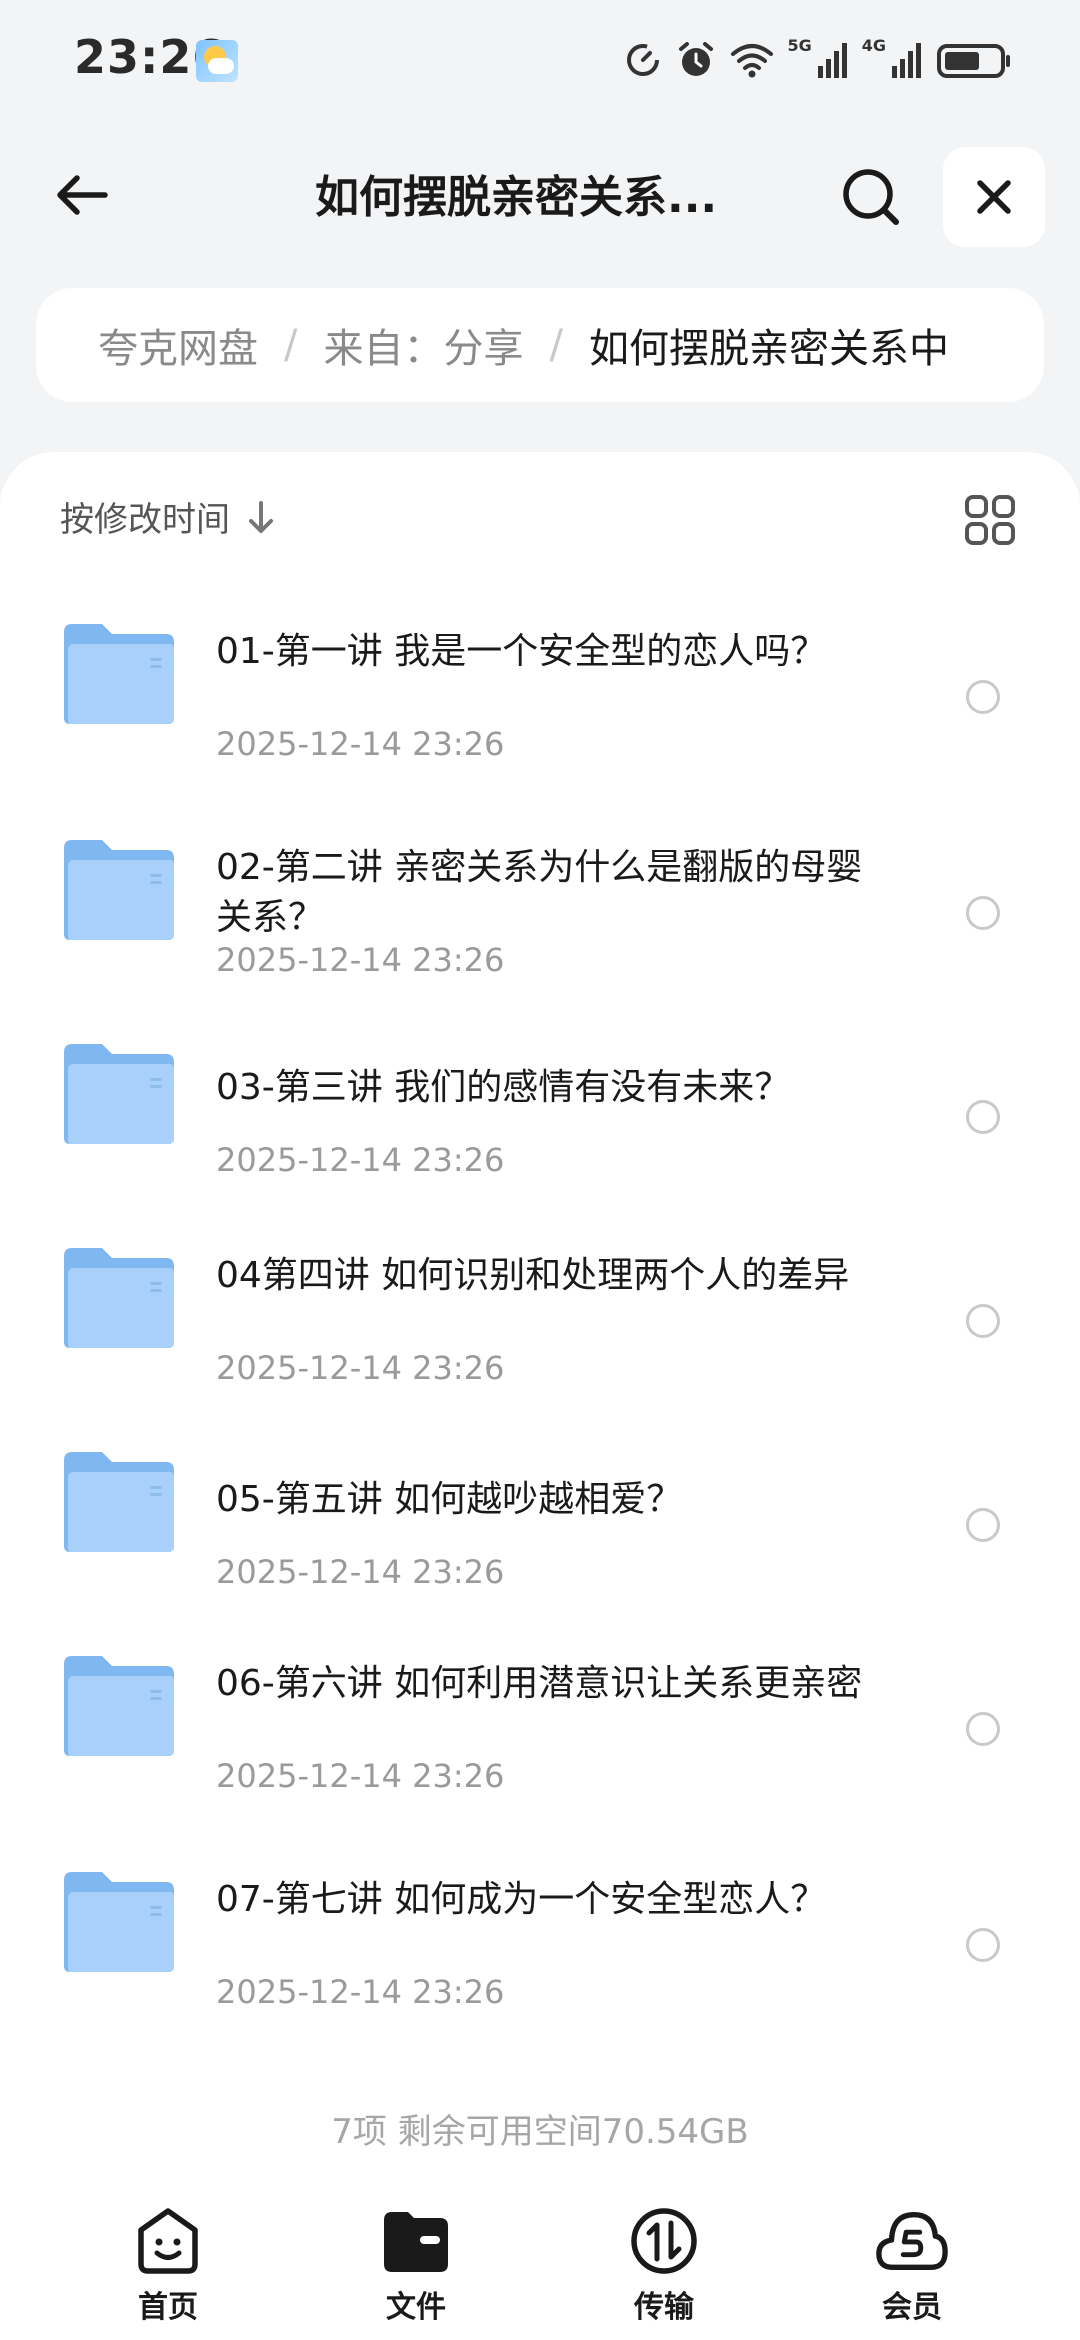 The image size is (1080, 2340). Describe the element at coordinates (664, 2241) in the screenshot. I see `transfer-icon` at that location.